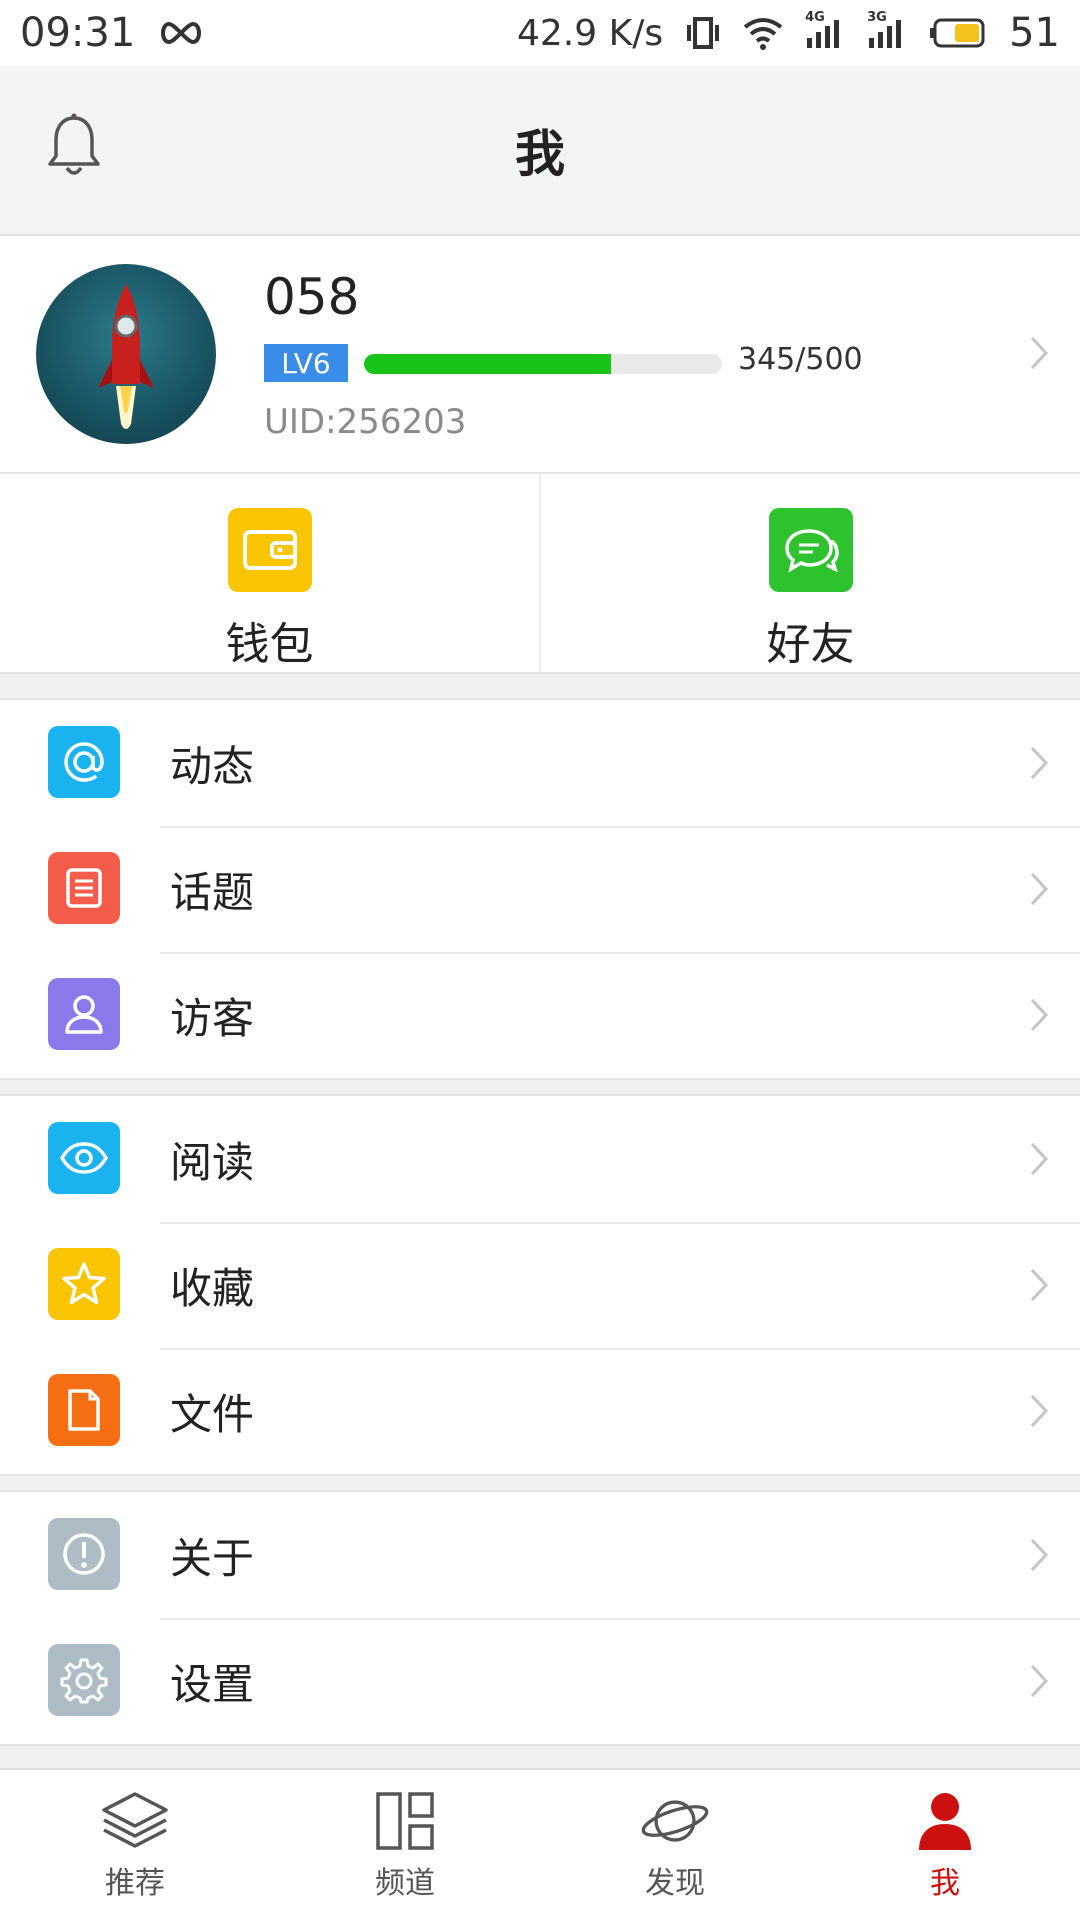  I want to click on menu-item-label: 阅读, so click(212, 1162).